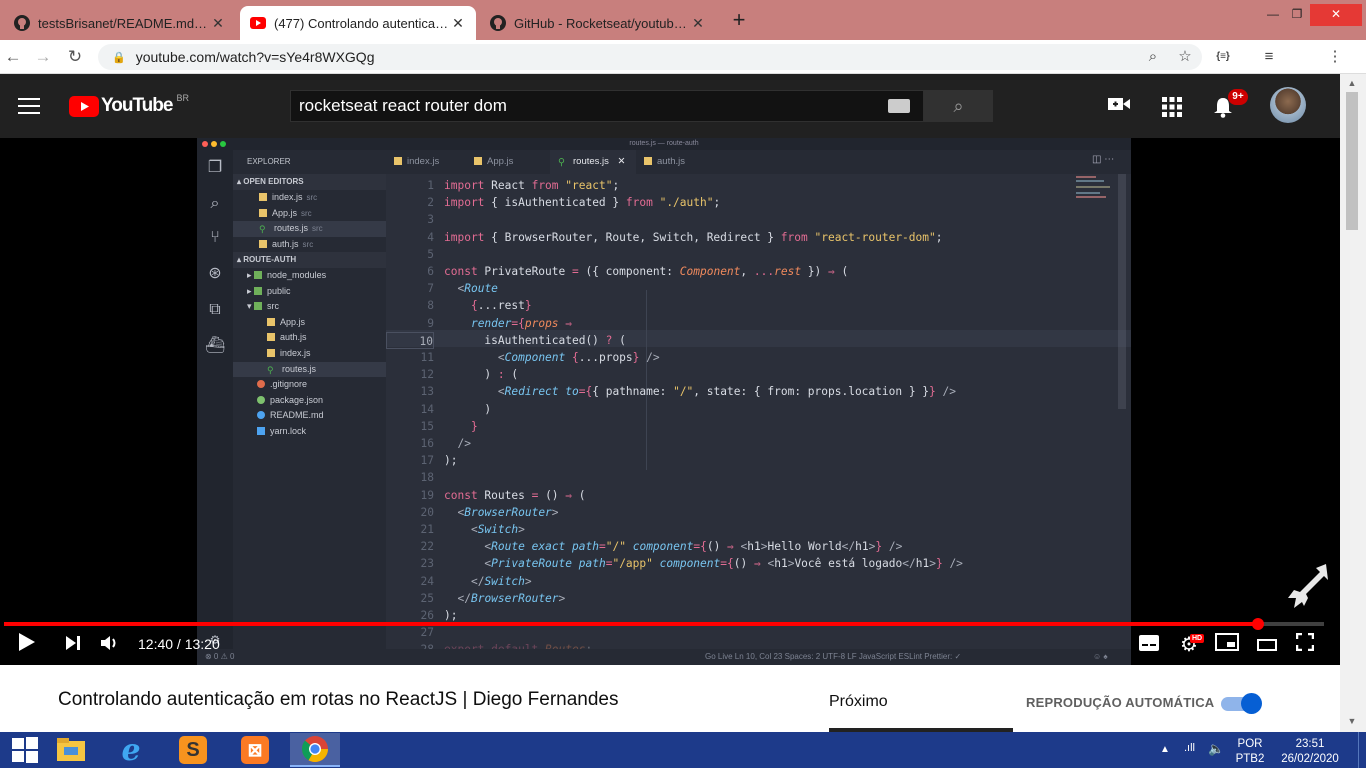 The height and width of the screenshot is (768, 1366). What do you see at coordinates (1288, 105) in the screenshot?
I see `user-avatar` at bounding box center [1288, 105].